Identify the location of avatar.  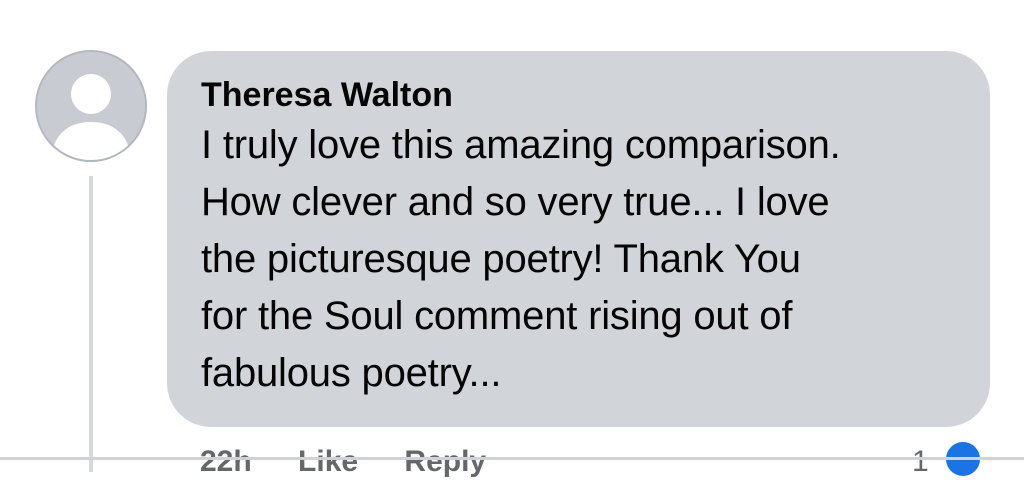
(91, 106).